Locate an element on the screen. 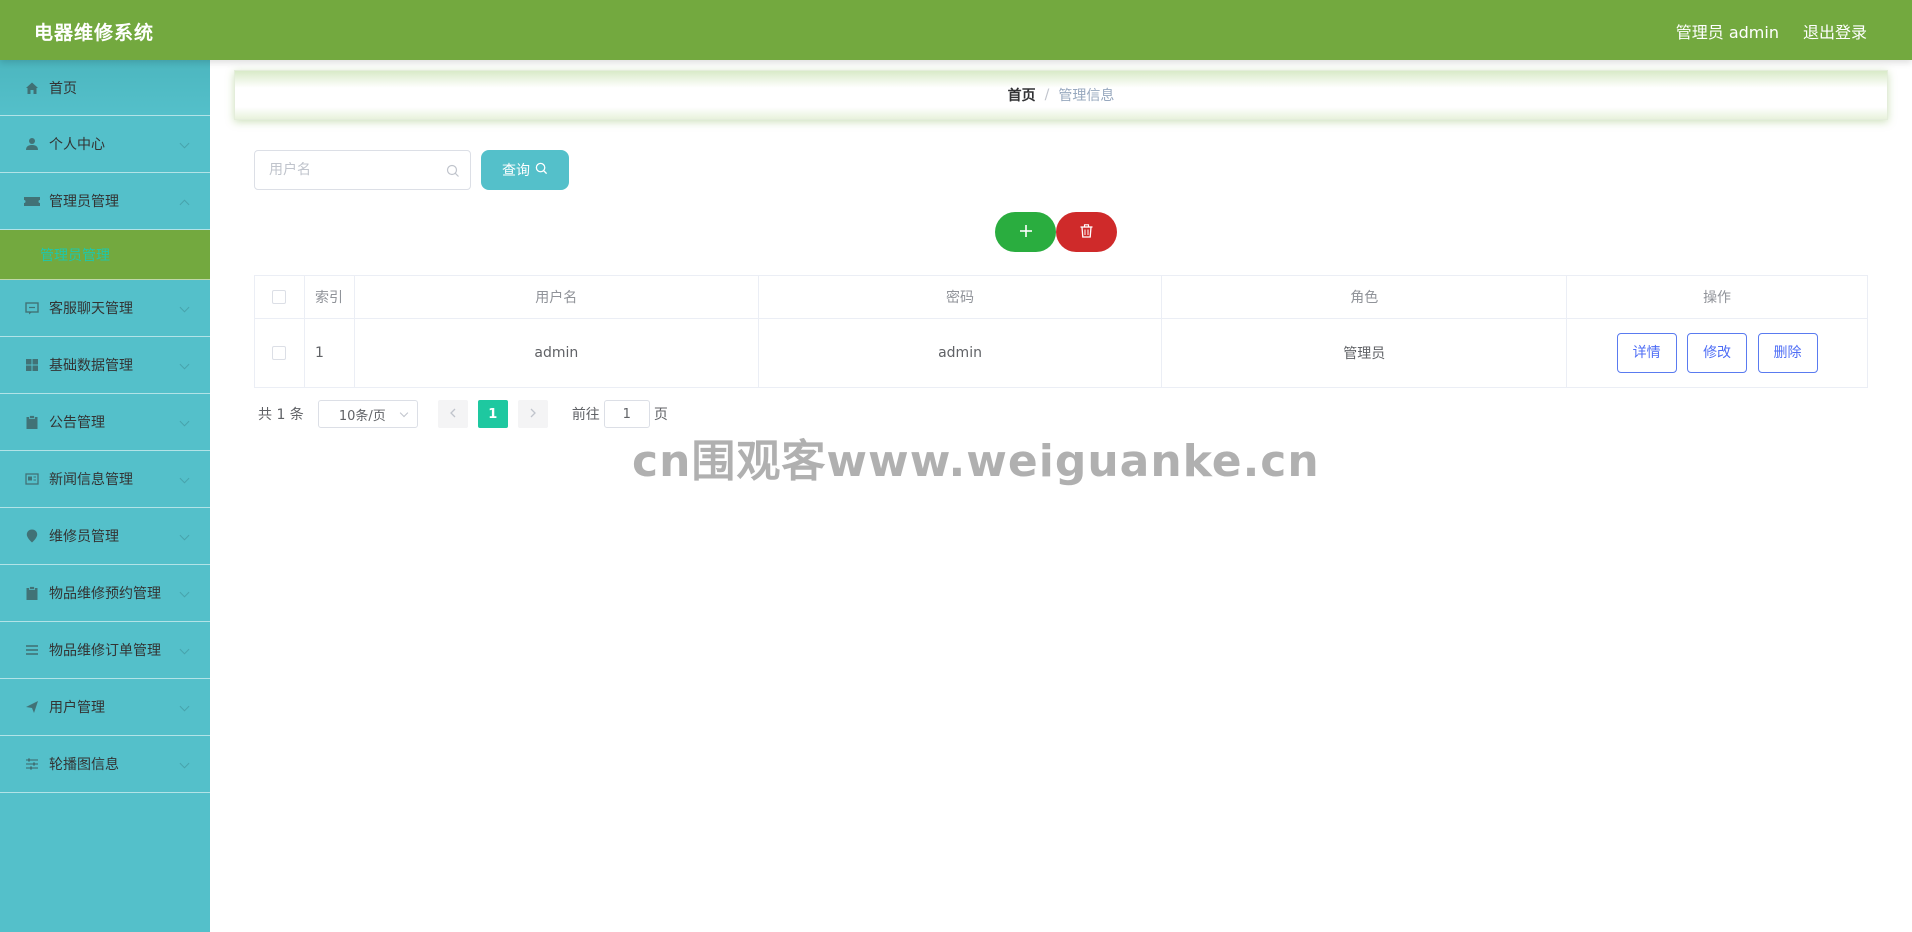  chat-icon is located at coordinates (32, 308).